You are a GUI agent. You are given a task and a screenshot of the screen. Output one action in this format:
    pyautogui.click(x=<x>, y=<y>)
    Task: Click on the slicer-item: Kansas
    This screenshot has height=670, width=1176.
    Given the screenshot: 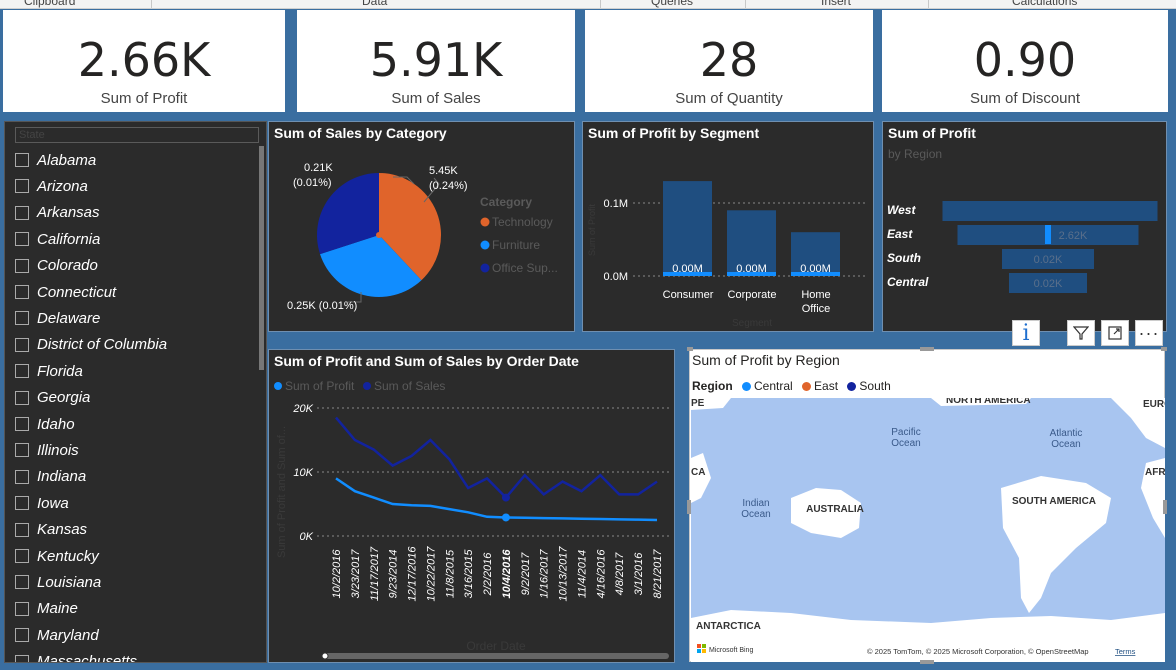 What is the action you would take?
    pyautogui.click(x=51, y=530)
    